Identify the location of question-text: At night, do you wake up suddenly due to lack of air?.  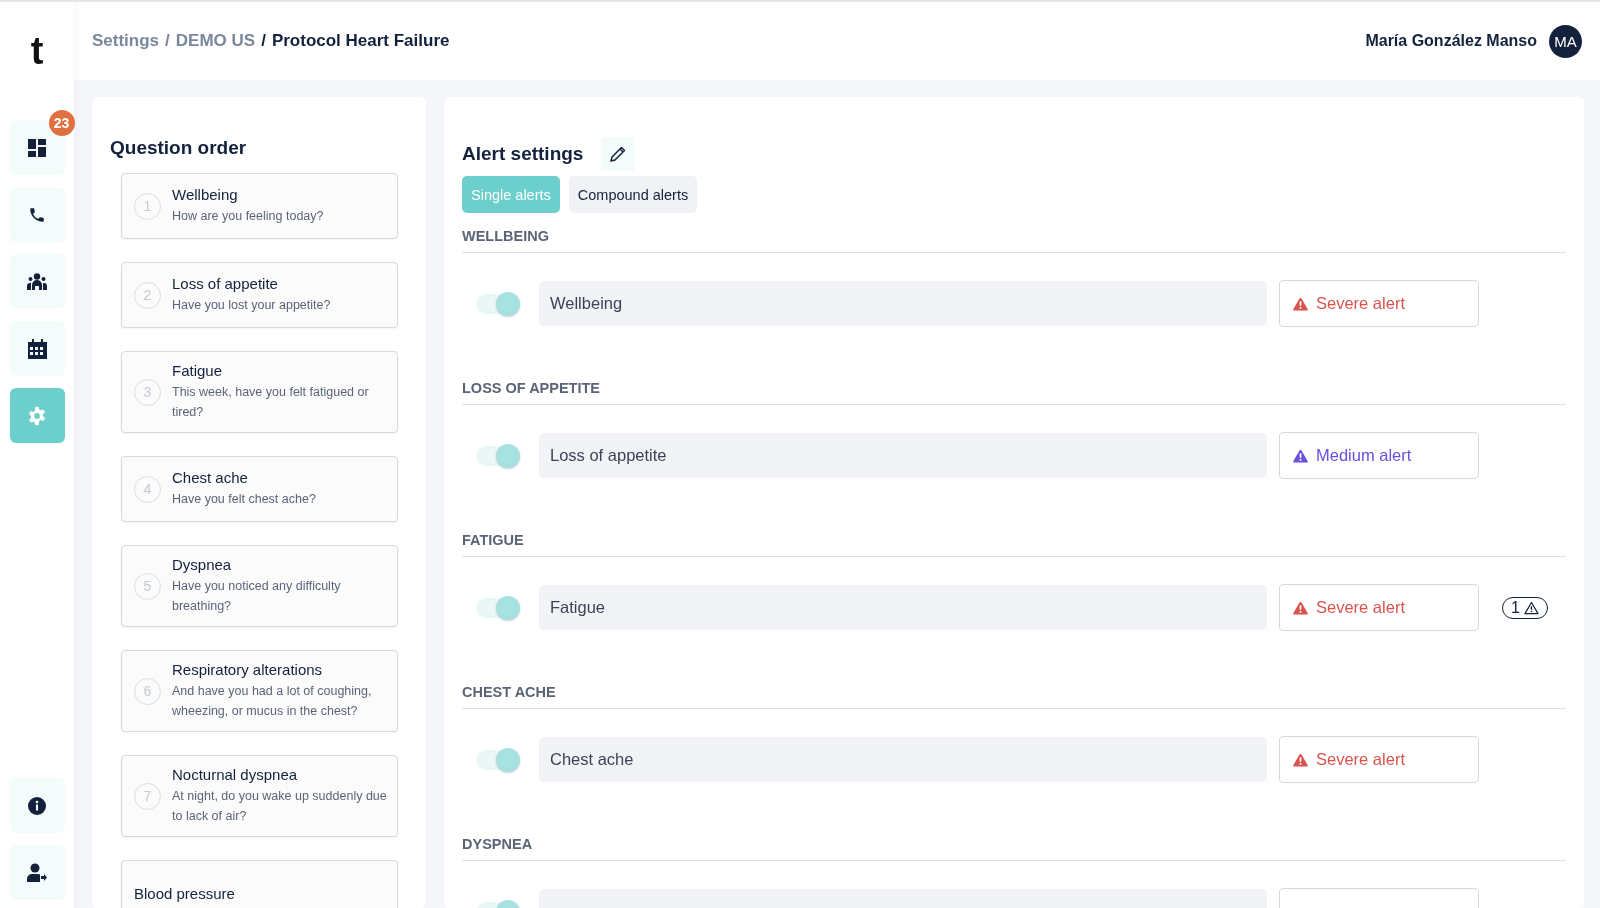
(280, 806).